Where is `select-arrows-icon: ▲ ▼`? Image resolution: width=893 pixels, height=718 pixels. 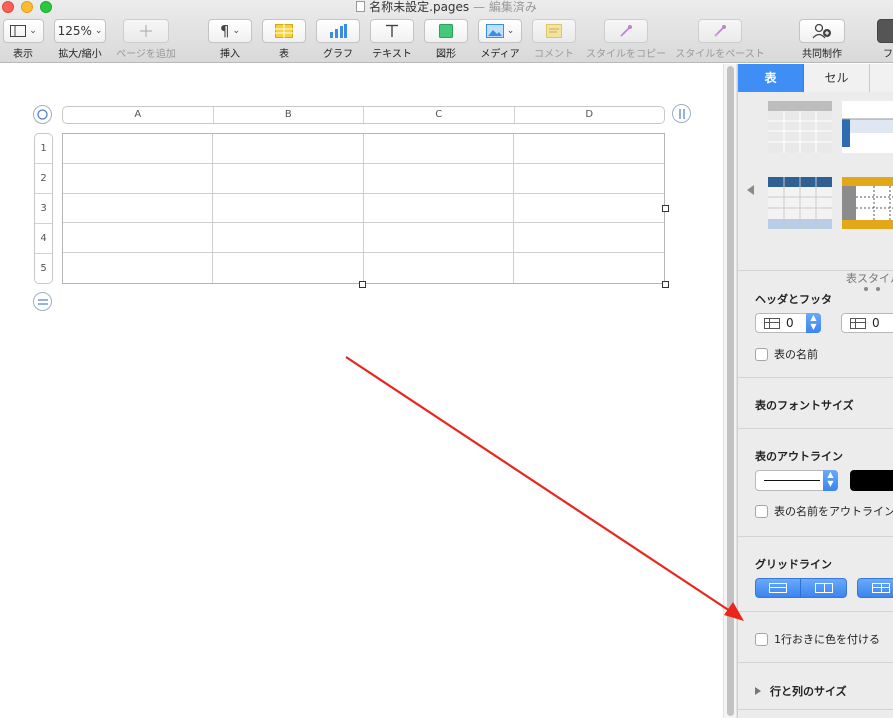
select-arrows-icon: ▲ ▼ is located at coordinates (830, 480).